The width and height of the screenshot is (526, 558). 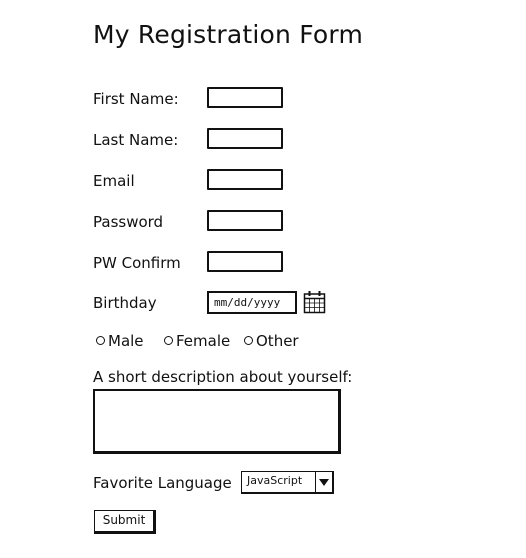 I want to click on last-name-input, so click(x=245, y=138).